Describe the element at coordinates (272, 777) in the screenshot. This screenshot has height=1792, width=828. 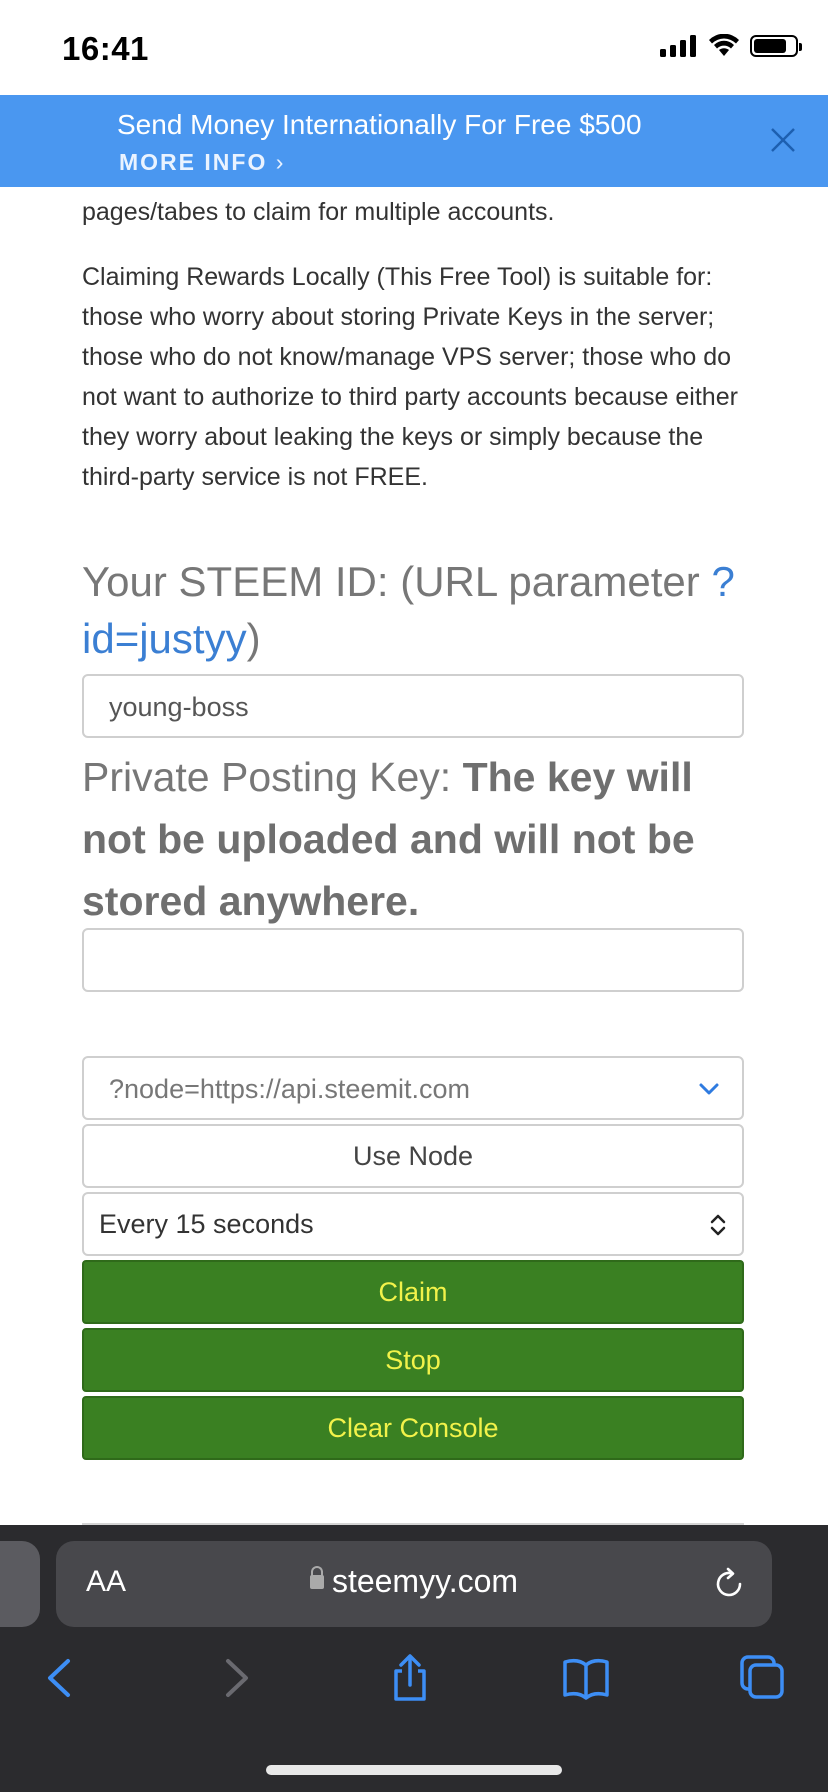
I see `private-key-label-text: Private Posting Key:` at that location.